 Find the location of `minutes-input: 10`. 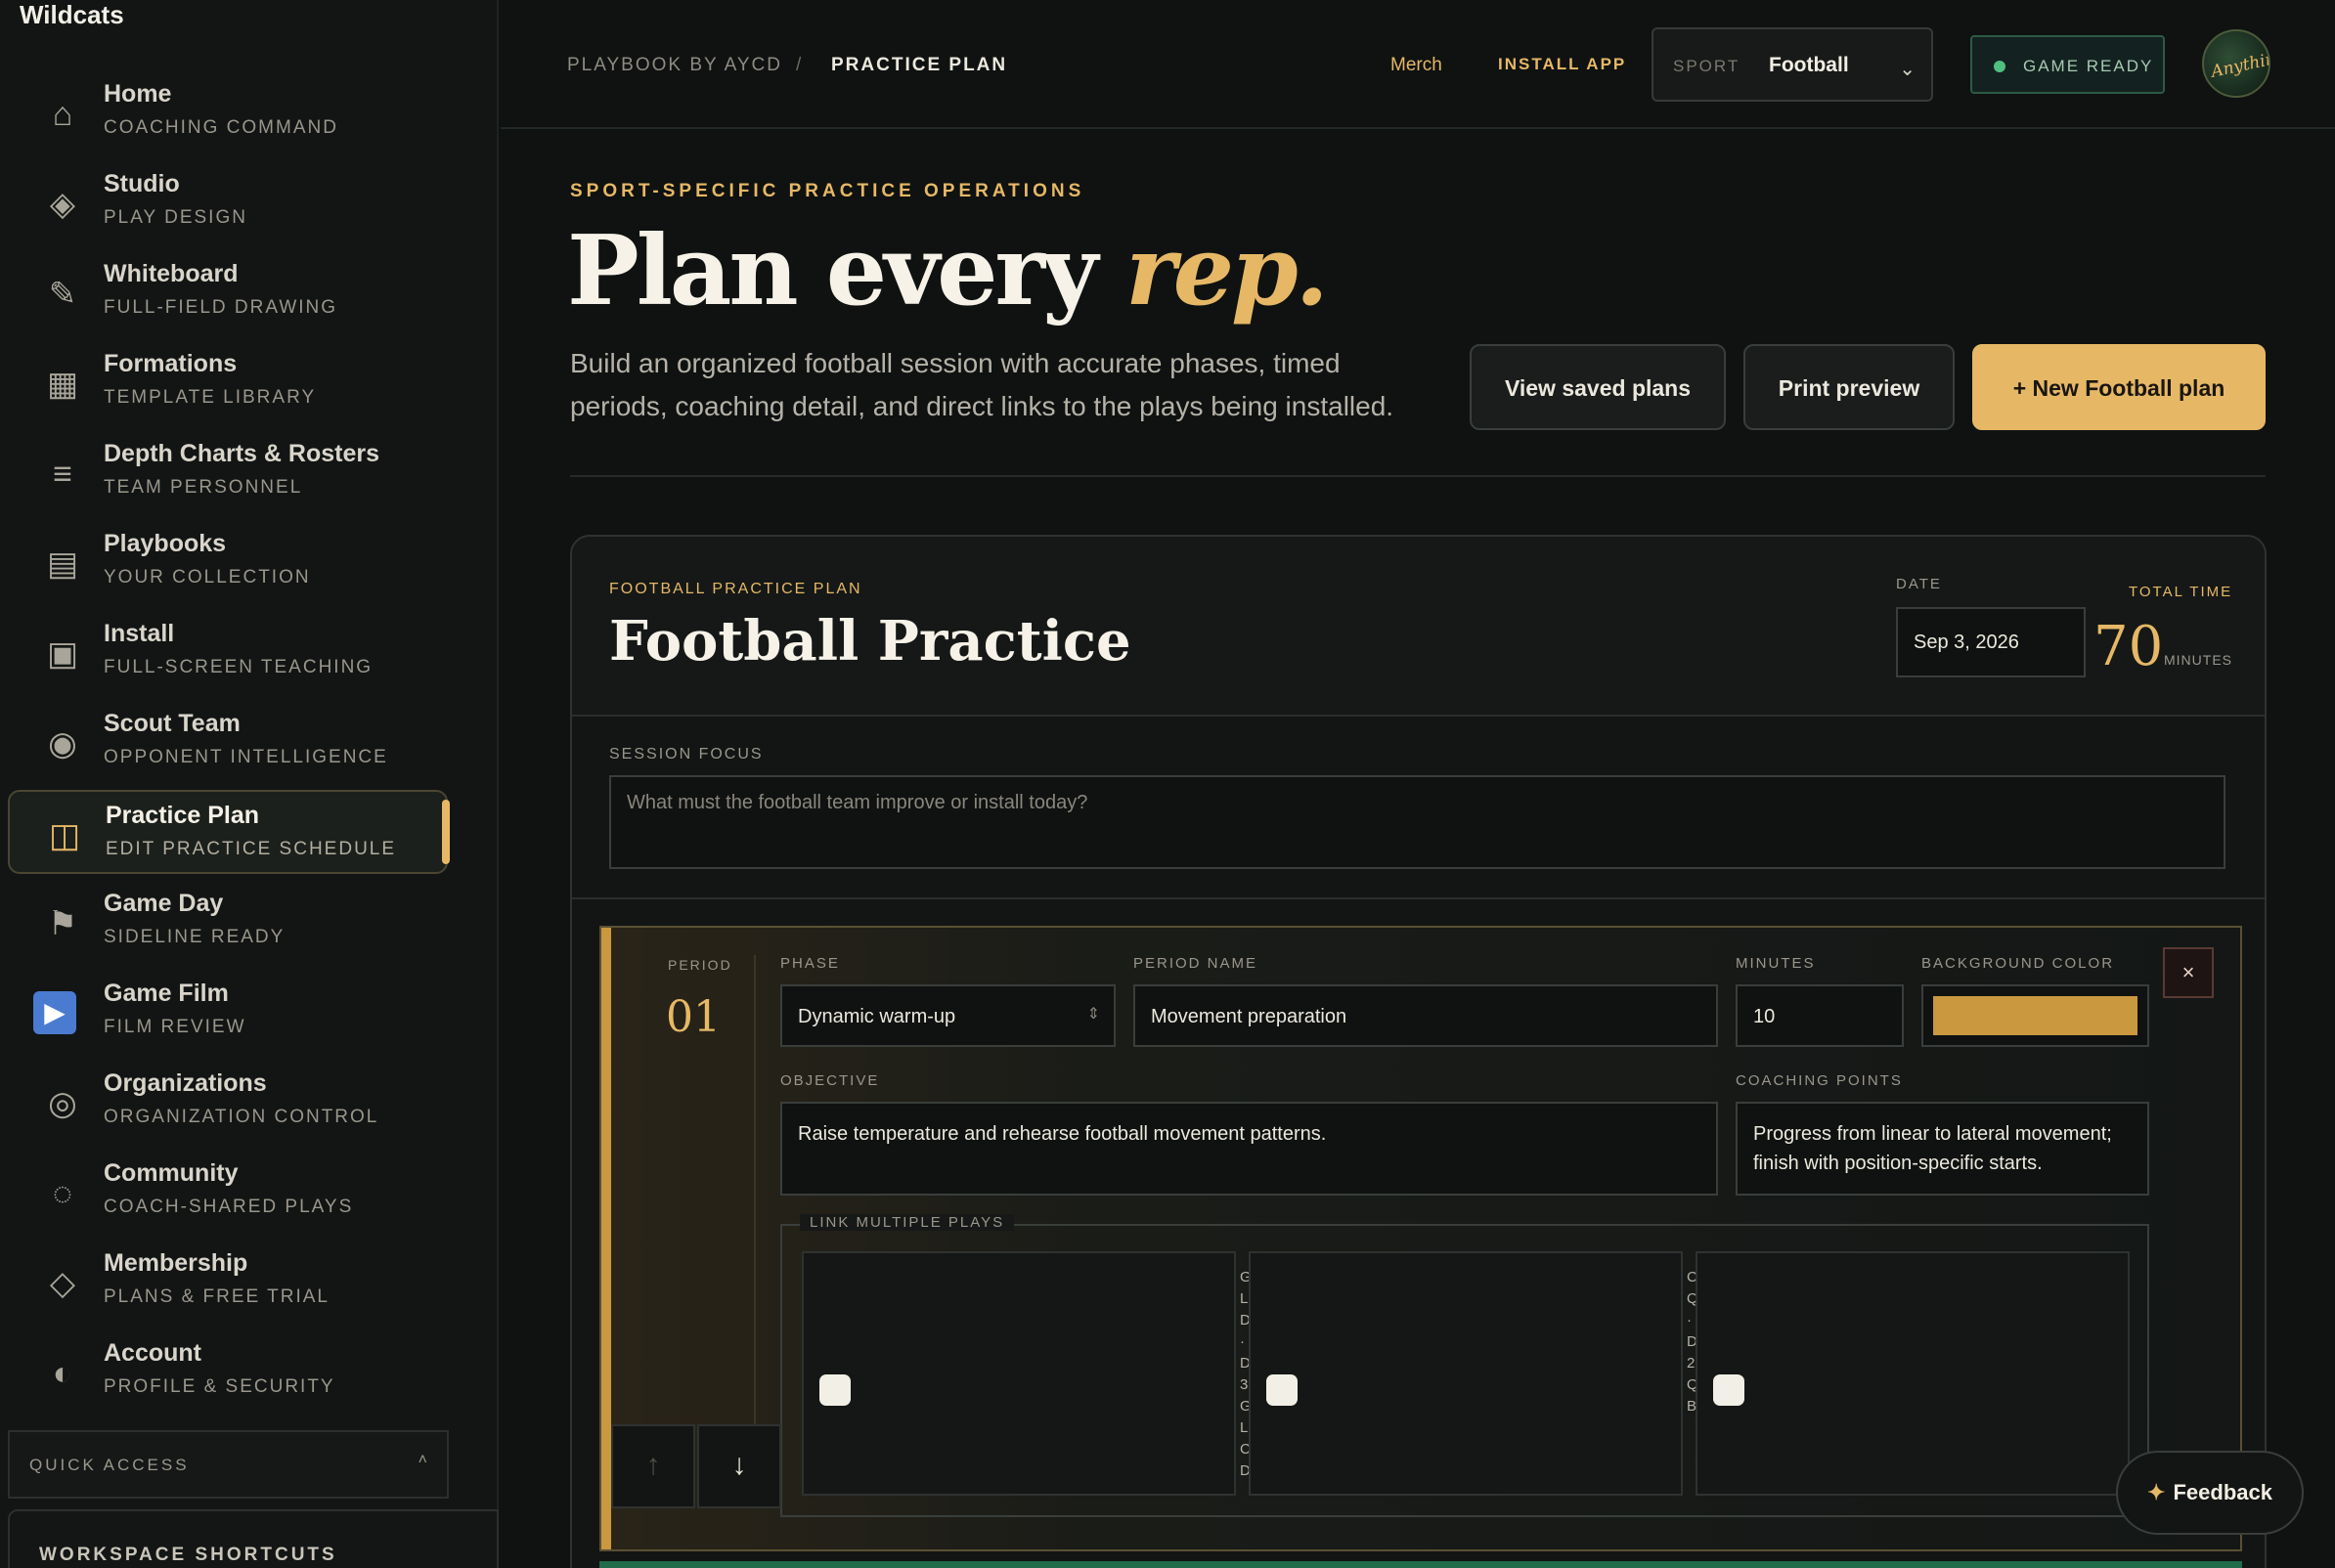

minutes-input: 10 is located at coordinates (1820, 1015).